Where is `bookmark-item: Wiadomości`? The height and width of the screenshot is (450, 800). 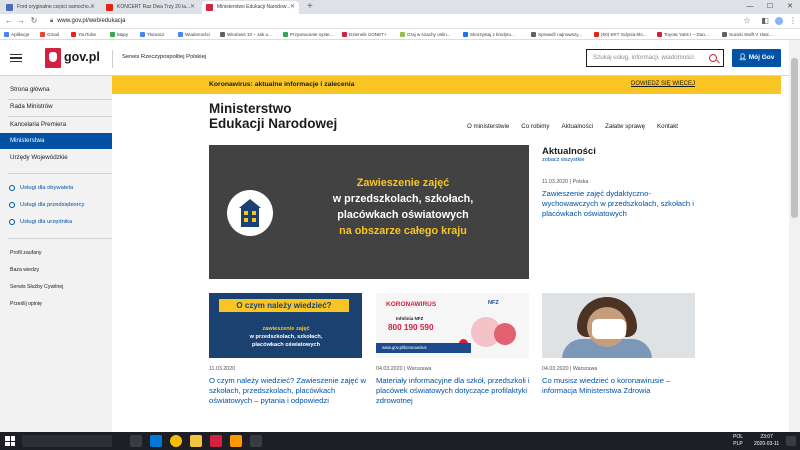 bookmark-item: Wiadomości is located at coordinates (194, 34).